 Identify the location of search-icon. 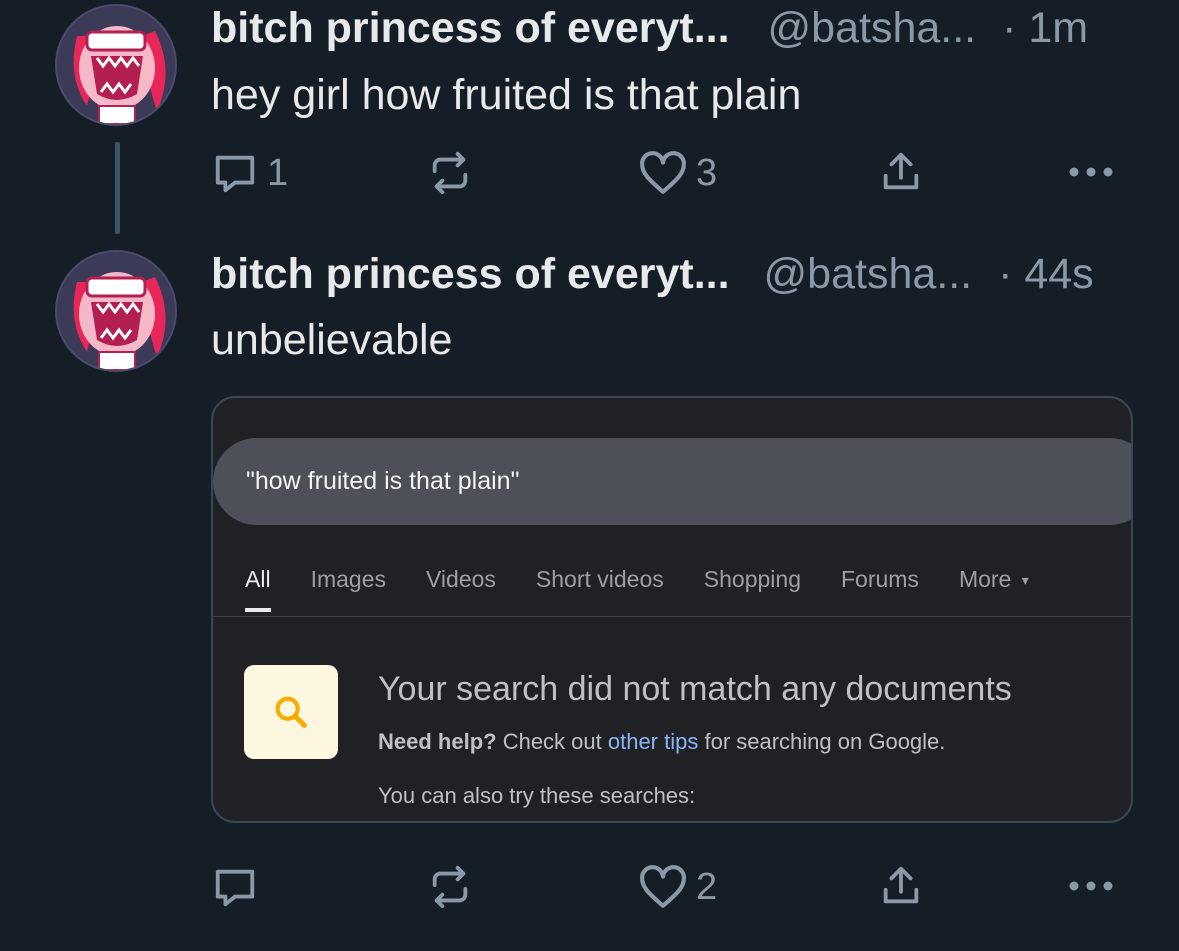
(291, 712).